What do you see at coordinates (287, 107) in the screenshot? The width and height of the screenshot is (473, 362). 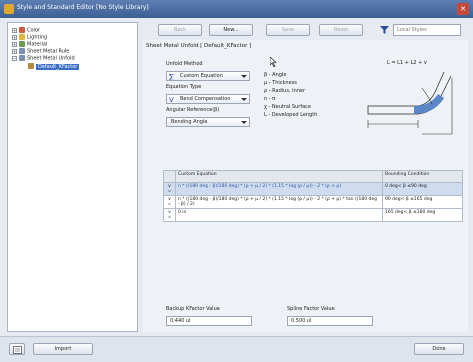 I see `legend-neutral-surface: χ - Neutral Surface` at bounding box center [287, 107].